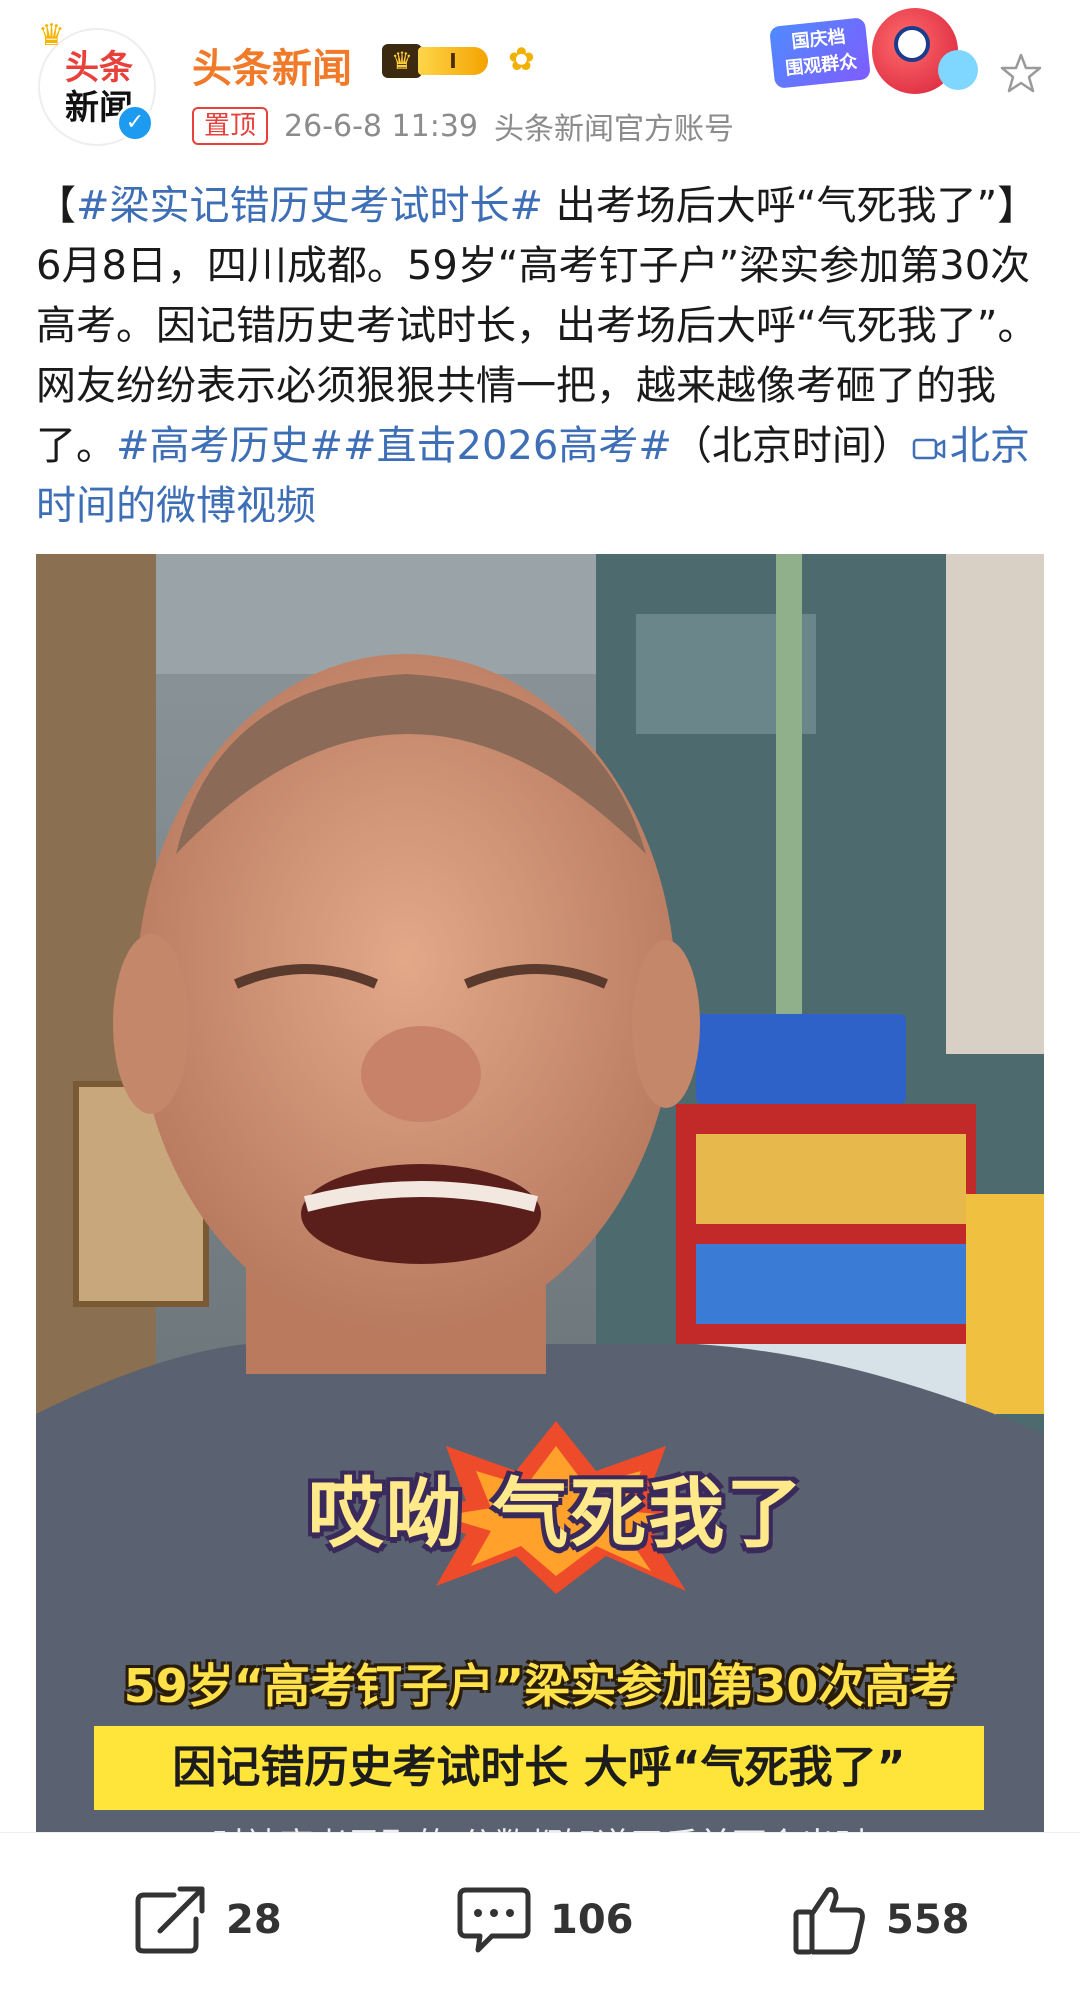 The height and width of the screenshot is (2011, 1080). I want to click on video-caption-2: 因记错历史考试时长 大呼“气死我了”, so click(539, 1768).